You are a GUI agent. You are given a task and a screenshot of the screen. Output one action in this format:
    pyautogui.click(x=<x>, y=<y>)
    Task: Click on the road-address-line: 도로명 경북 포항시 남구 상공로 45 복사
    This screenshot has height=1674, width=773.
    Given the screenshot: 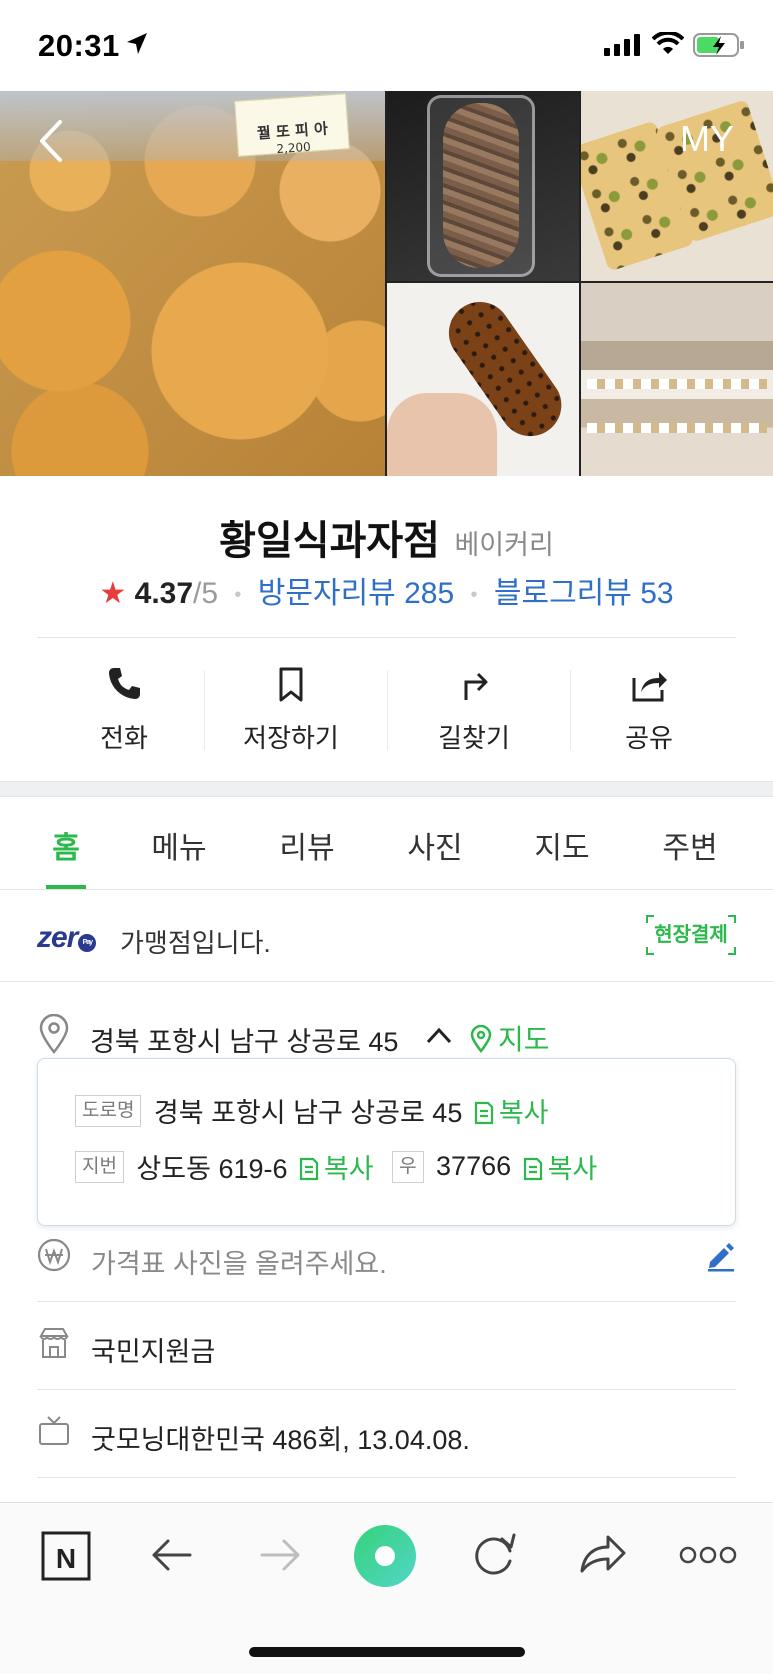 What is the action you would take?
    pyautogui.click(x=312, y=1111)
    